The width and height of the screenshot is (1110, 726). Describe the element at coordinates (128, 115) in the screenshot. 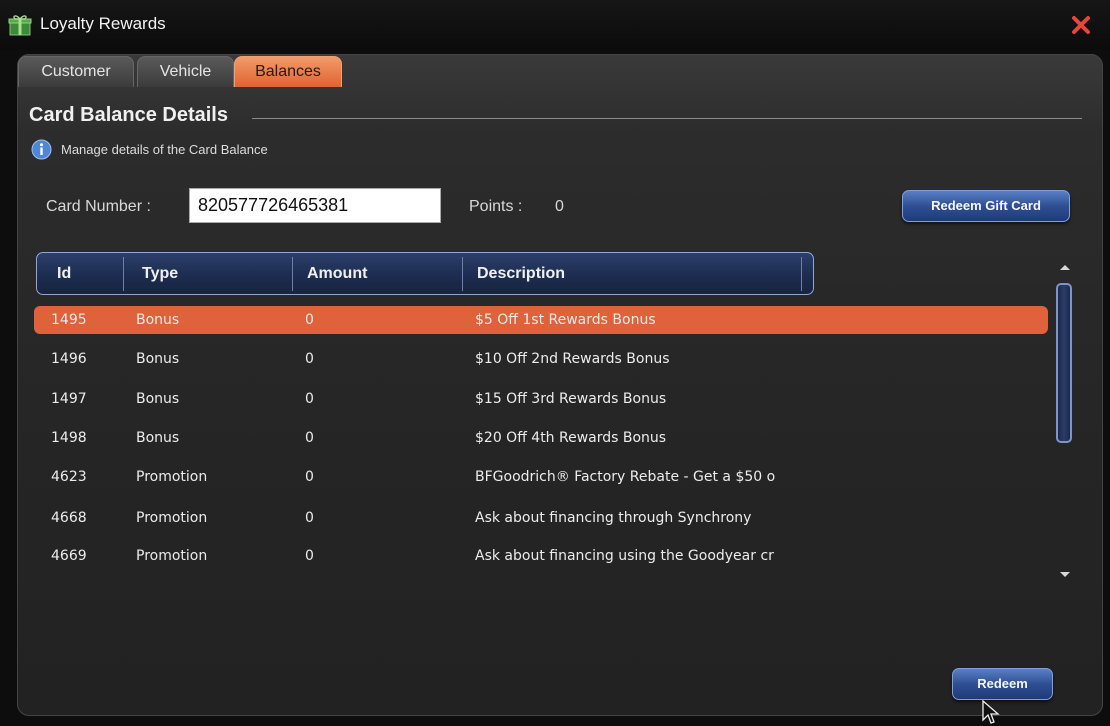

I see `section-title: Card Balance Details` at that location.